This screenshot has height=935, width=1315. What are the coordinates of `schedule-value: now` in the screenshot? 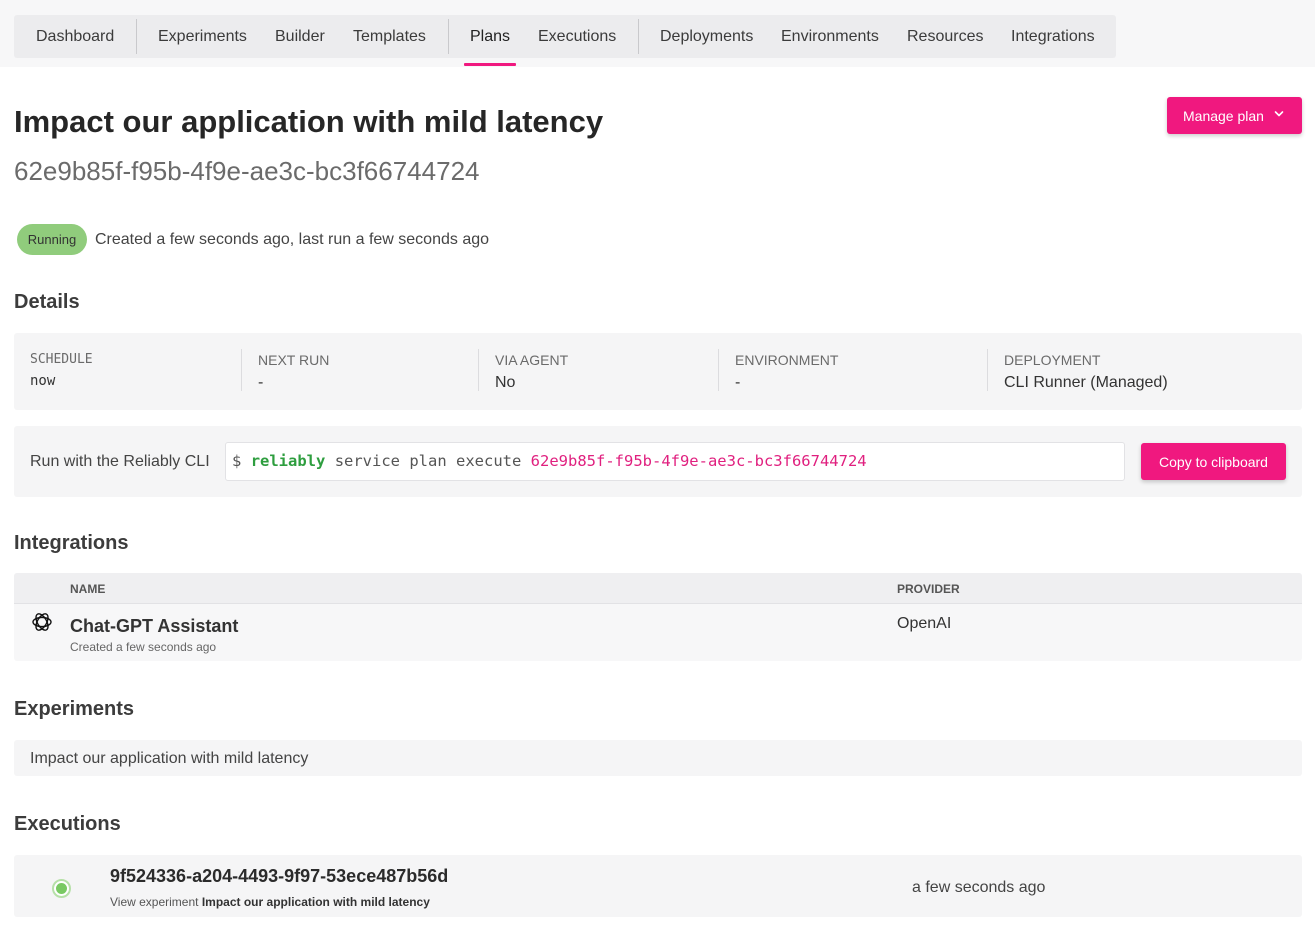 It's located at (43, 381).